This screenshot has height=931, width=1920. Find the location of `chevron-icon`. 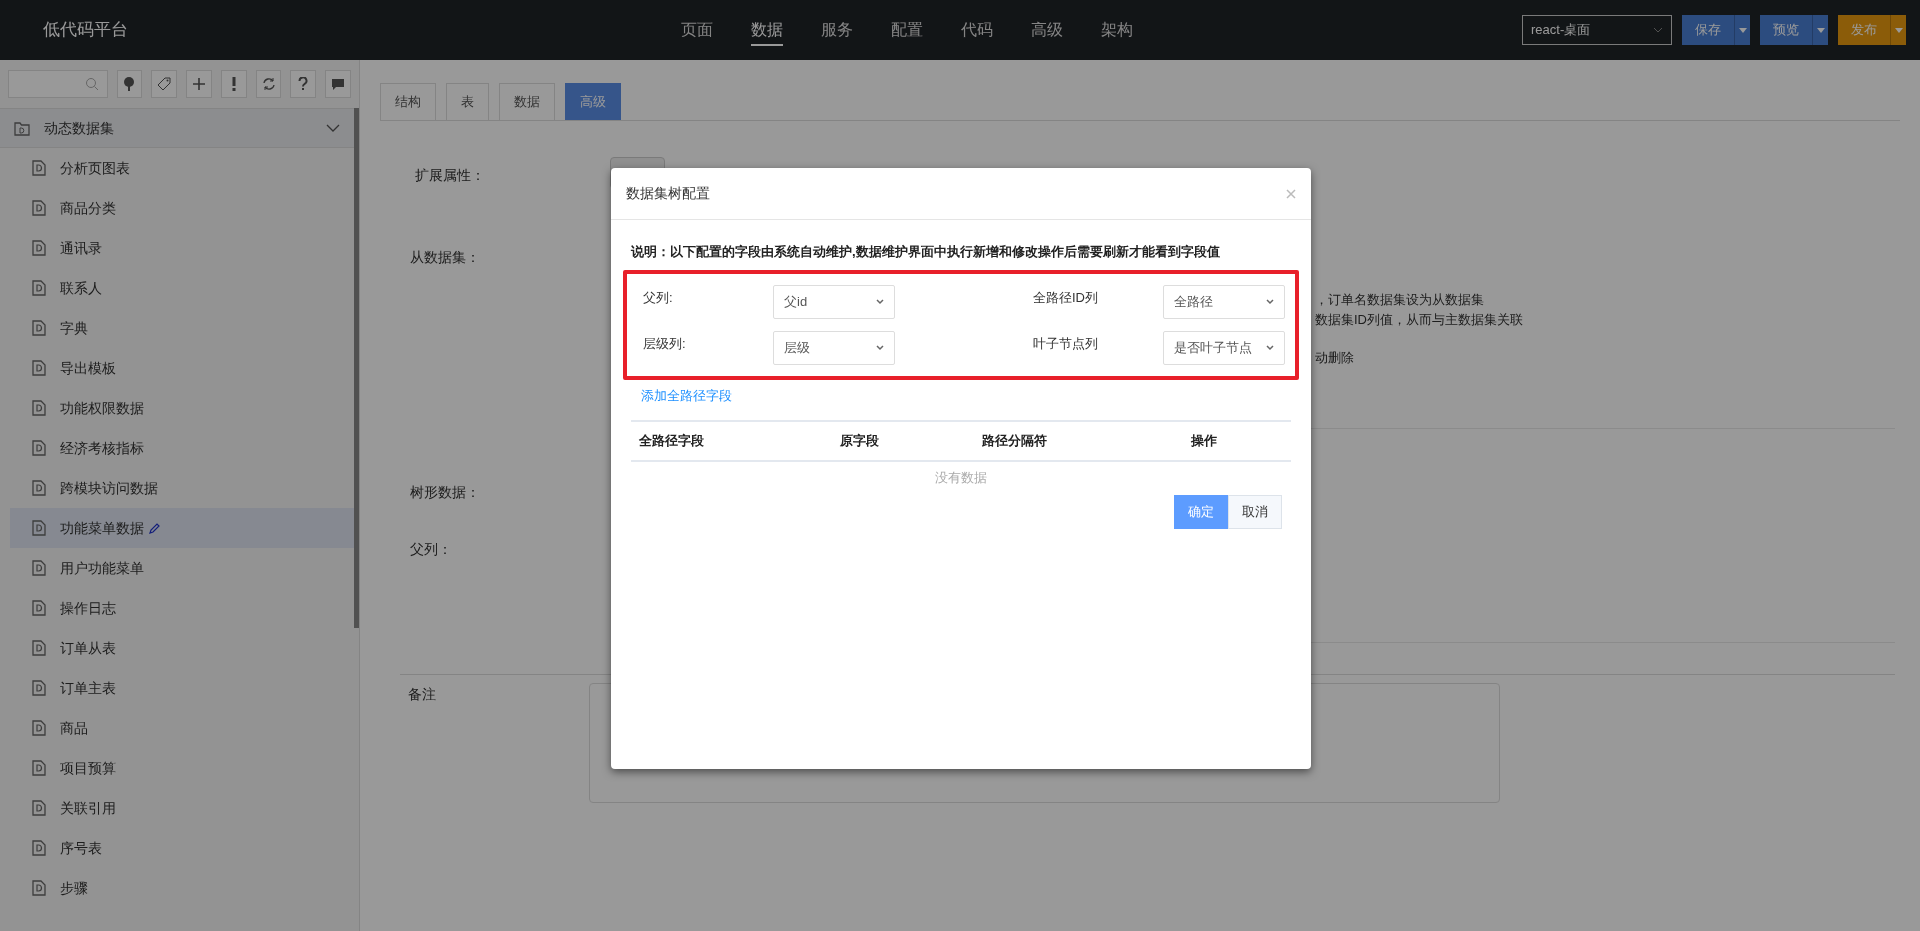

chevron-icon is located at coordinates (333, 128).